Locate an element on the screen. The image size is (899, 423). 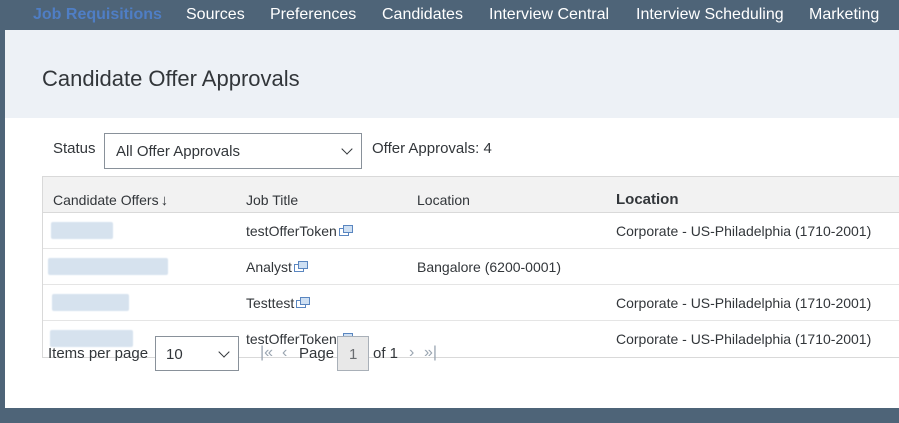
nav-sources: Sources is located at coordinates (215, 15).